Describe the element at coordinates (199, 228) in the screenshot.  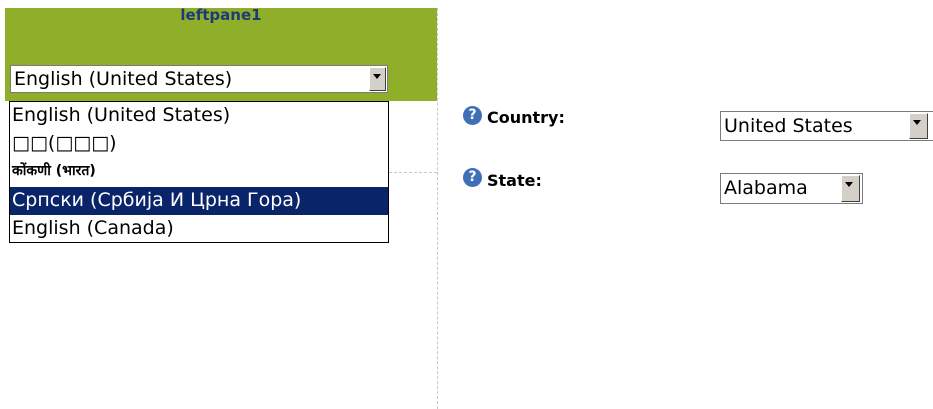
I see `language-option: English (Canada)` at that location.